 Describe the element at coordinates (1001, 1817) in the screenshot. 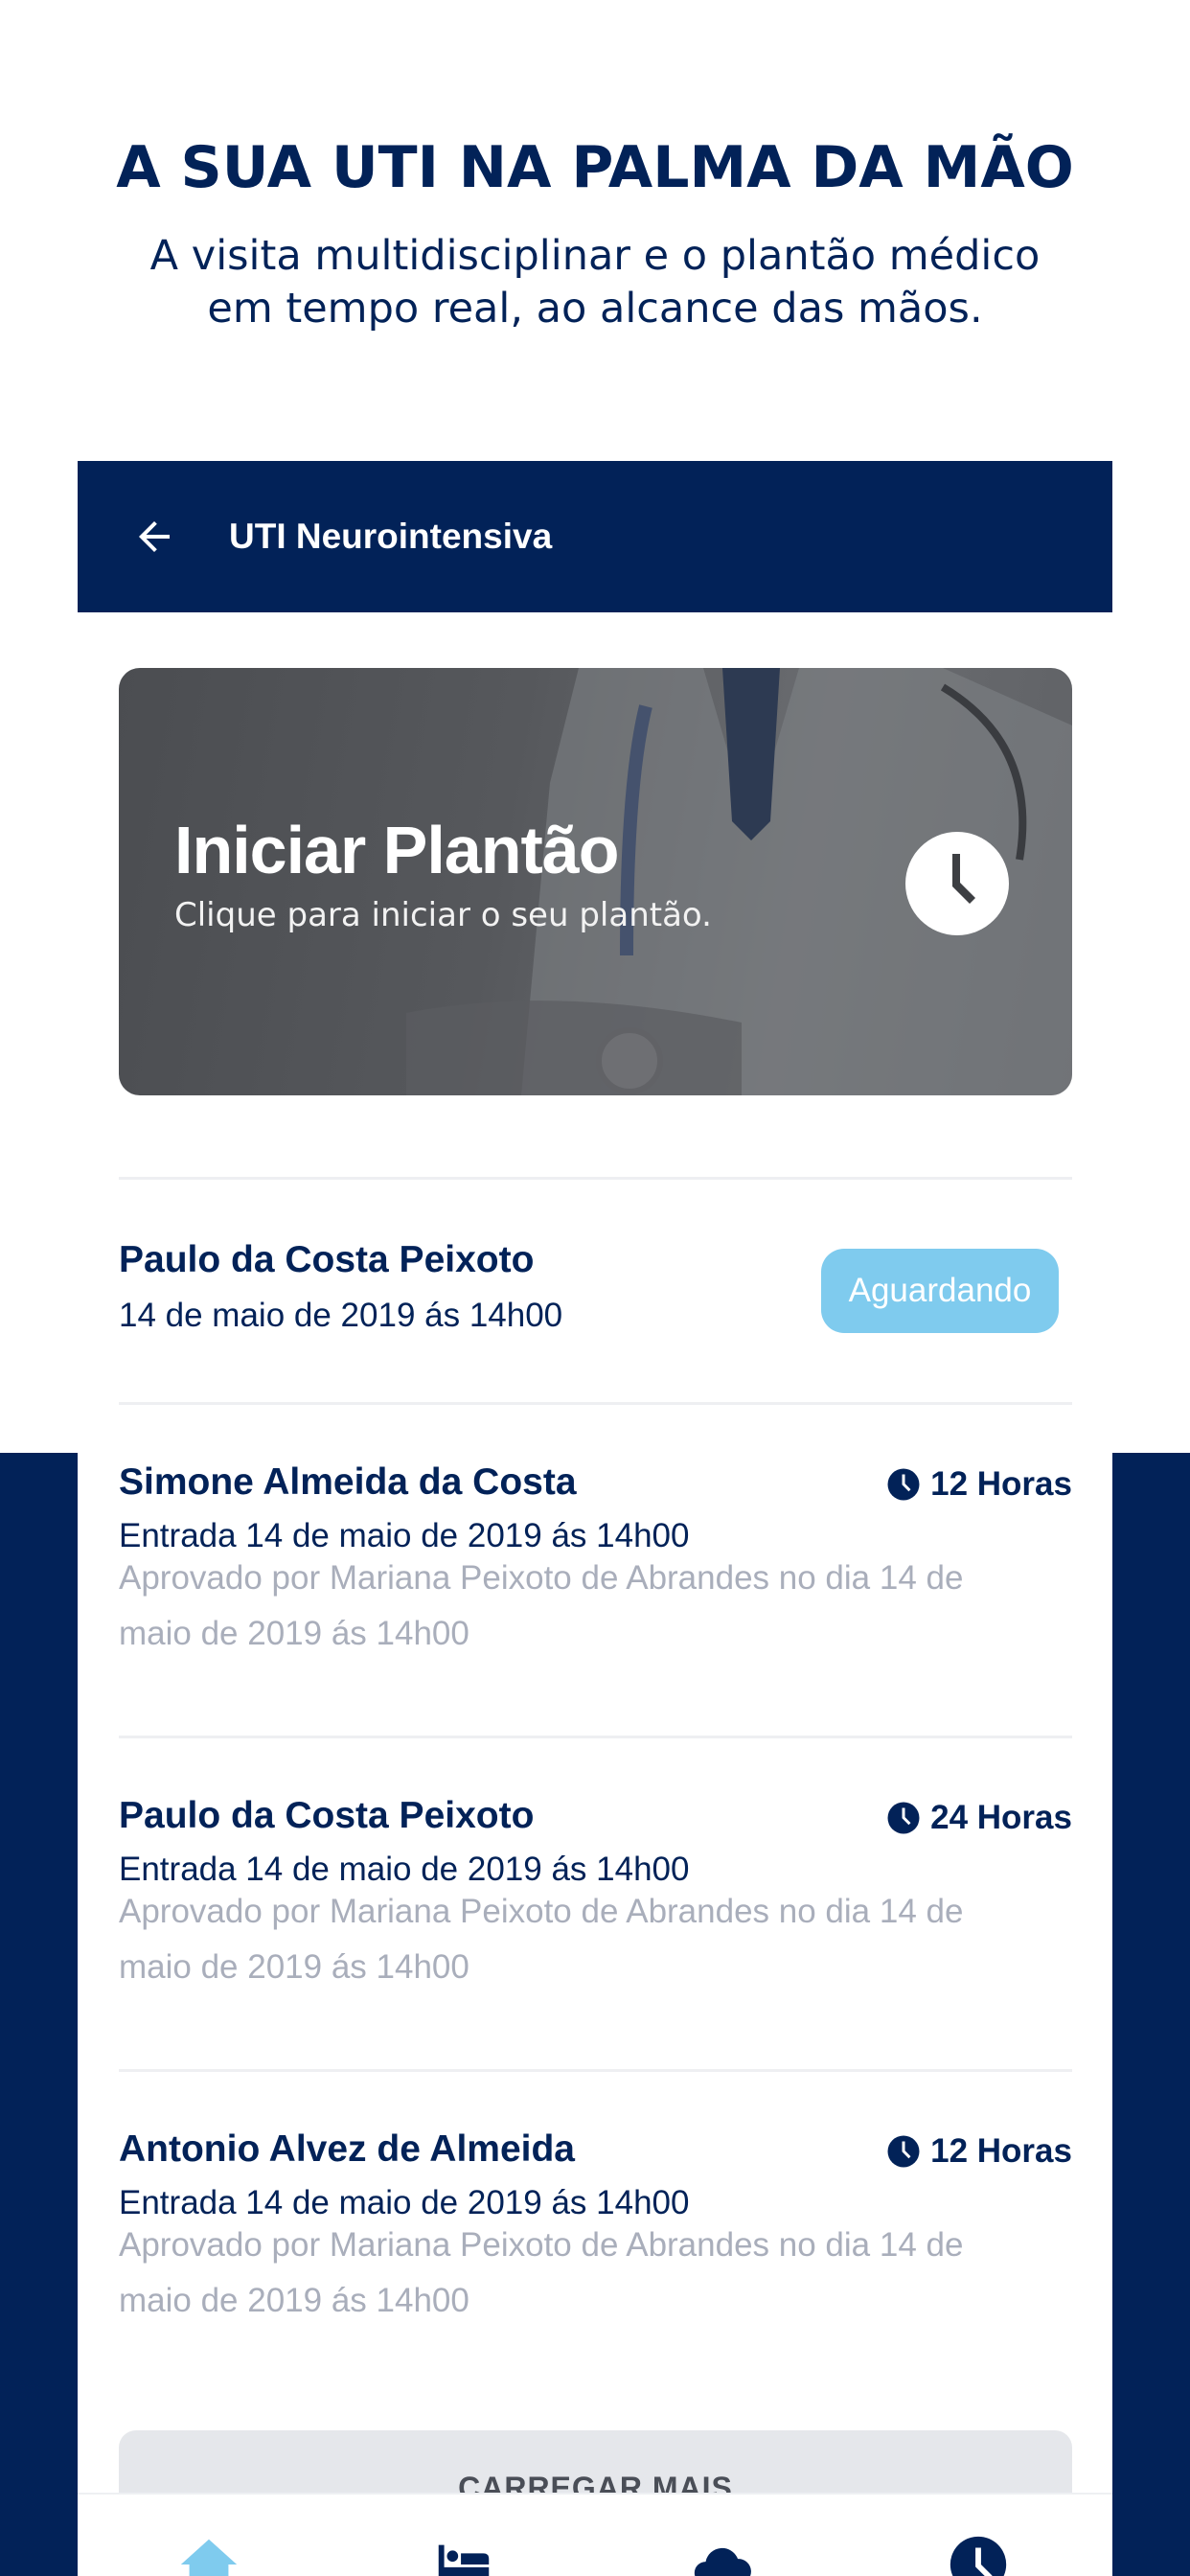

I see `shift-hours: 24 Horas` at that location.